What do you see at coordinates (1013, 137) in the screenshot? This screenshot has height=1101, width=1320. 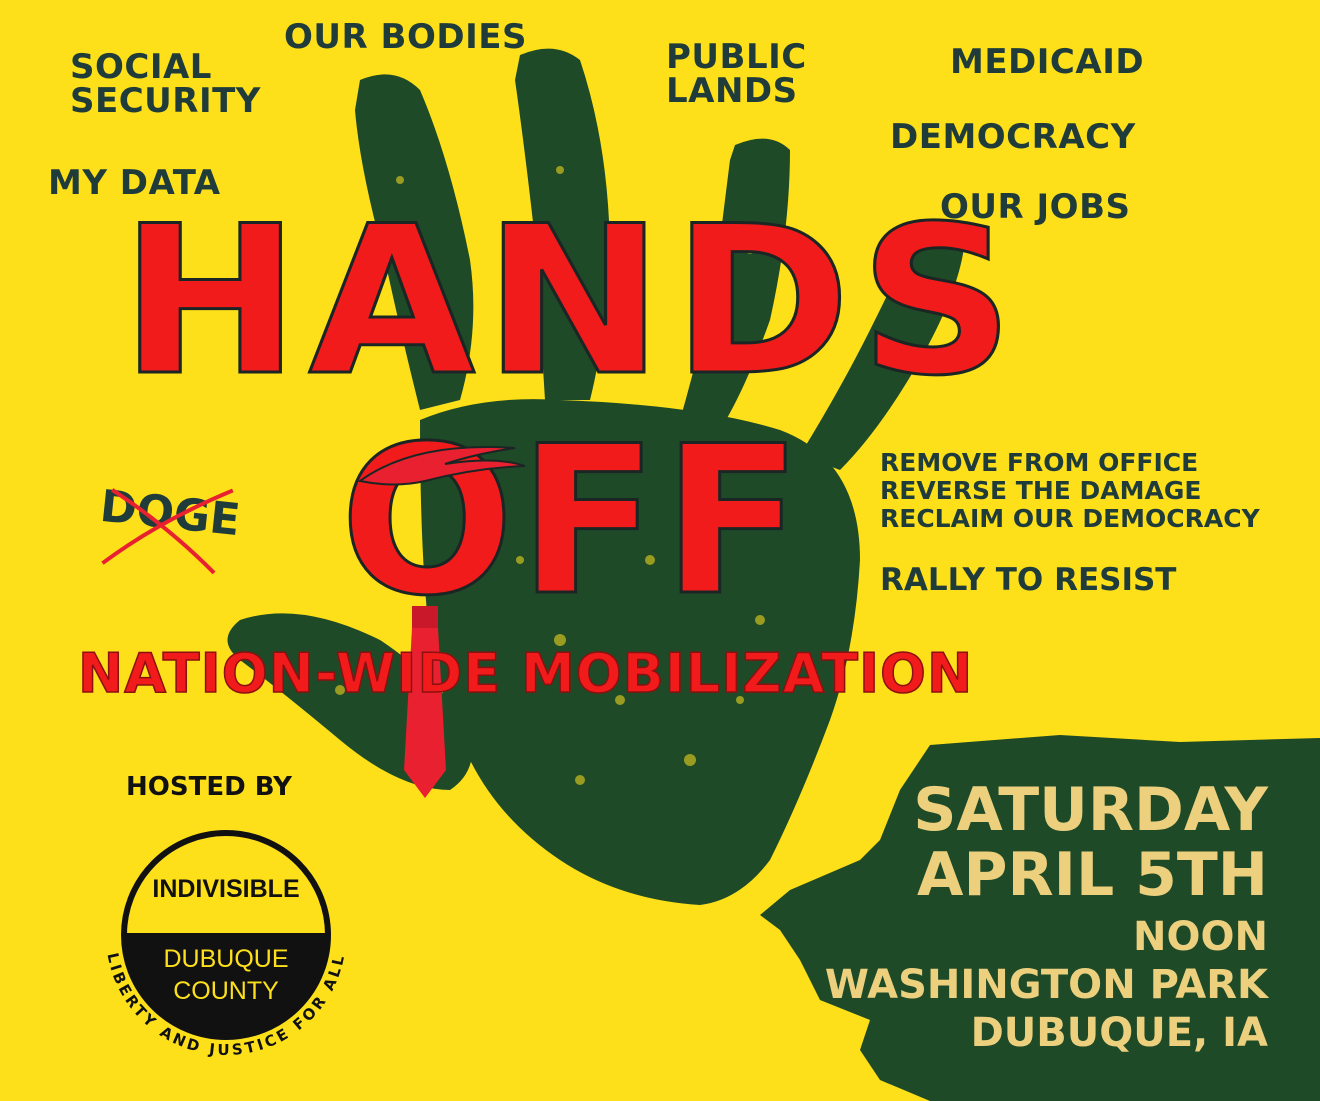 I see `topic-democracy: DEMOCRACY` at bounding box center [1013, 137].